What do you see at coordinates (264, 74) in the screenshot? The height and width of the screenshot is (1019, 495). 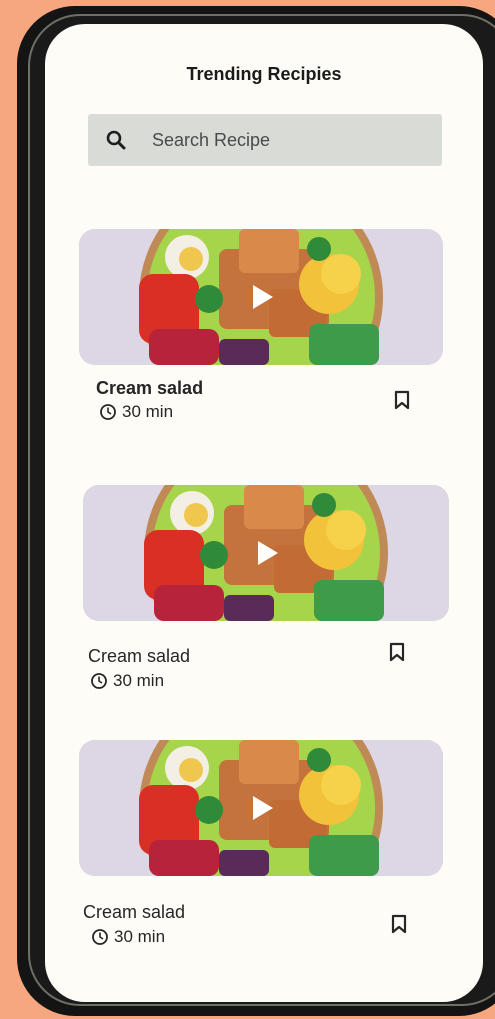 I see `page-title: Trending Recipies` at bounding box center [264, 74].